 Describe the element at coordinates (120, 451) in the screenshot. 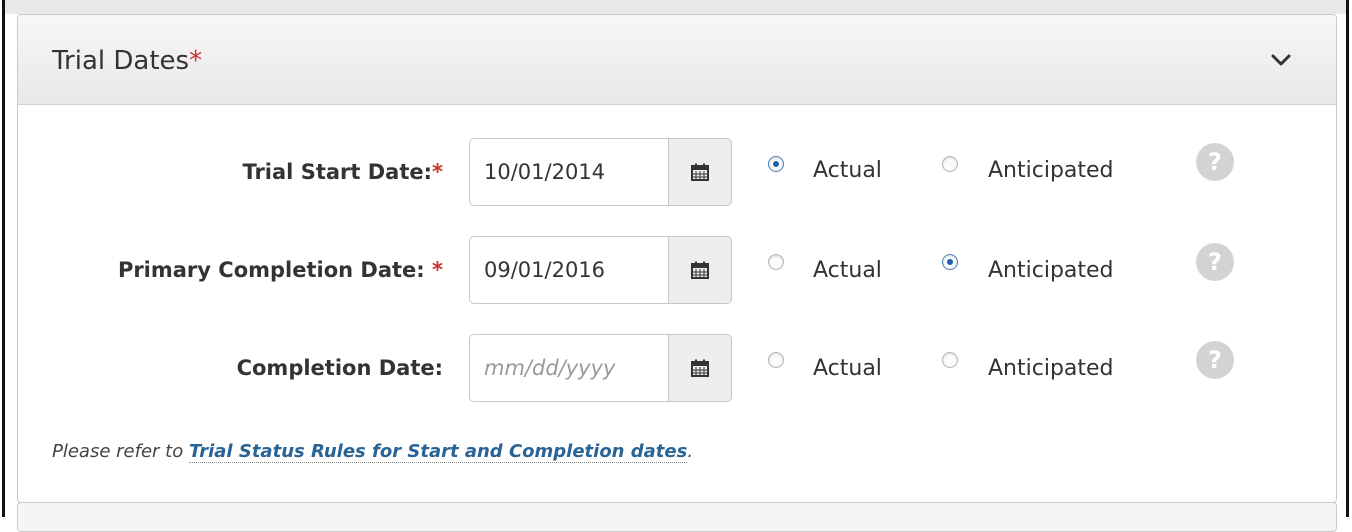

I see `note-prefix: Please refer to` at that location.